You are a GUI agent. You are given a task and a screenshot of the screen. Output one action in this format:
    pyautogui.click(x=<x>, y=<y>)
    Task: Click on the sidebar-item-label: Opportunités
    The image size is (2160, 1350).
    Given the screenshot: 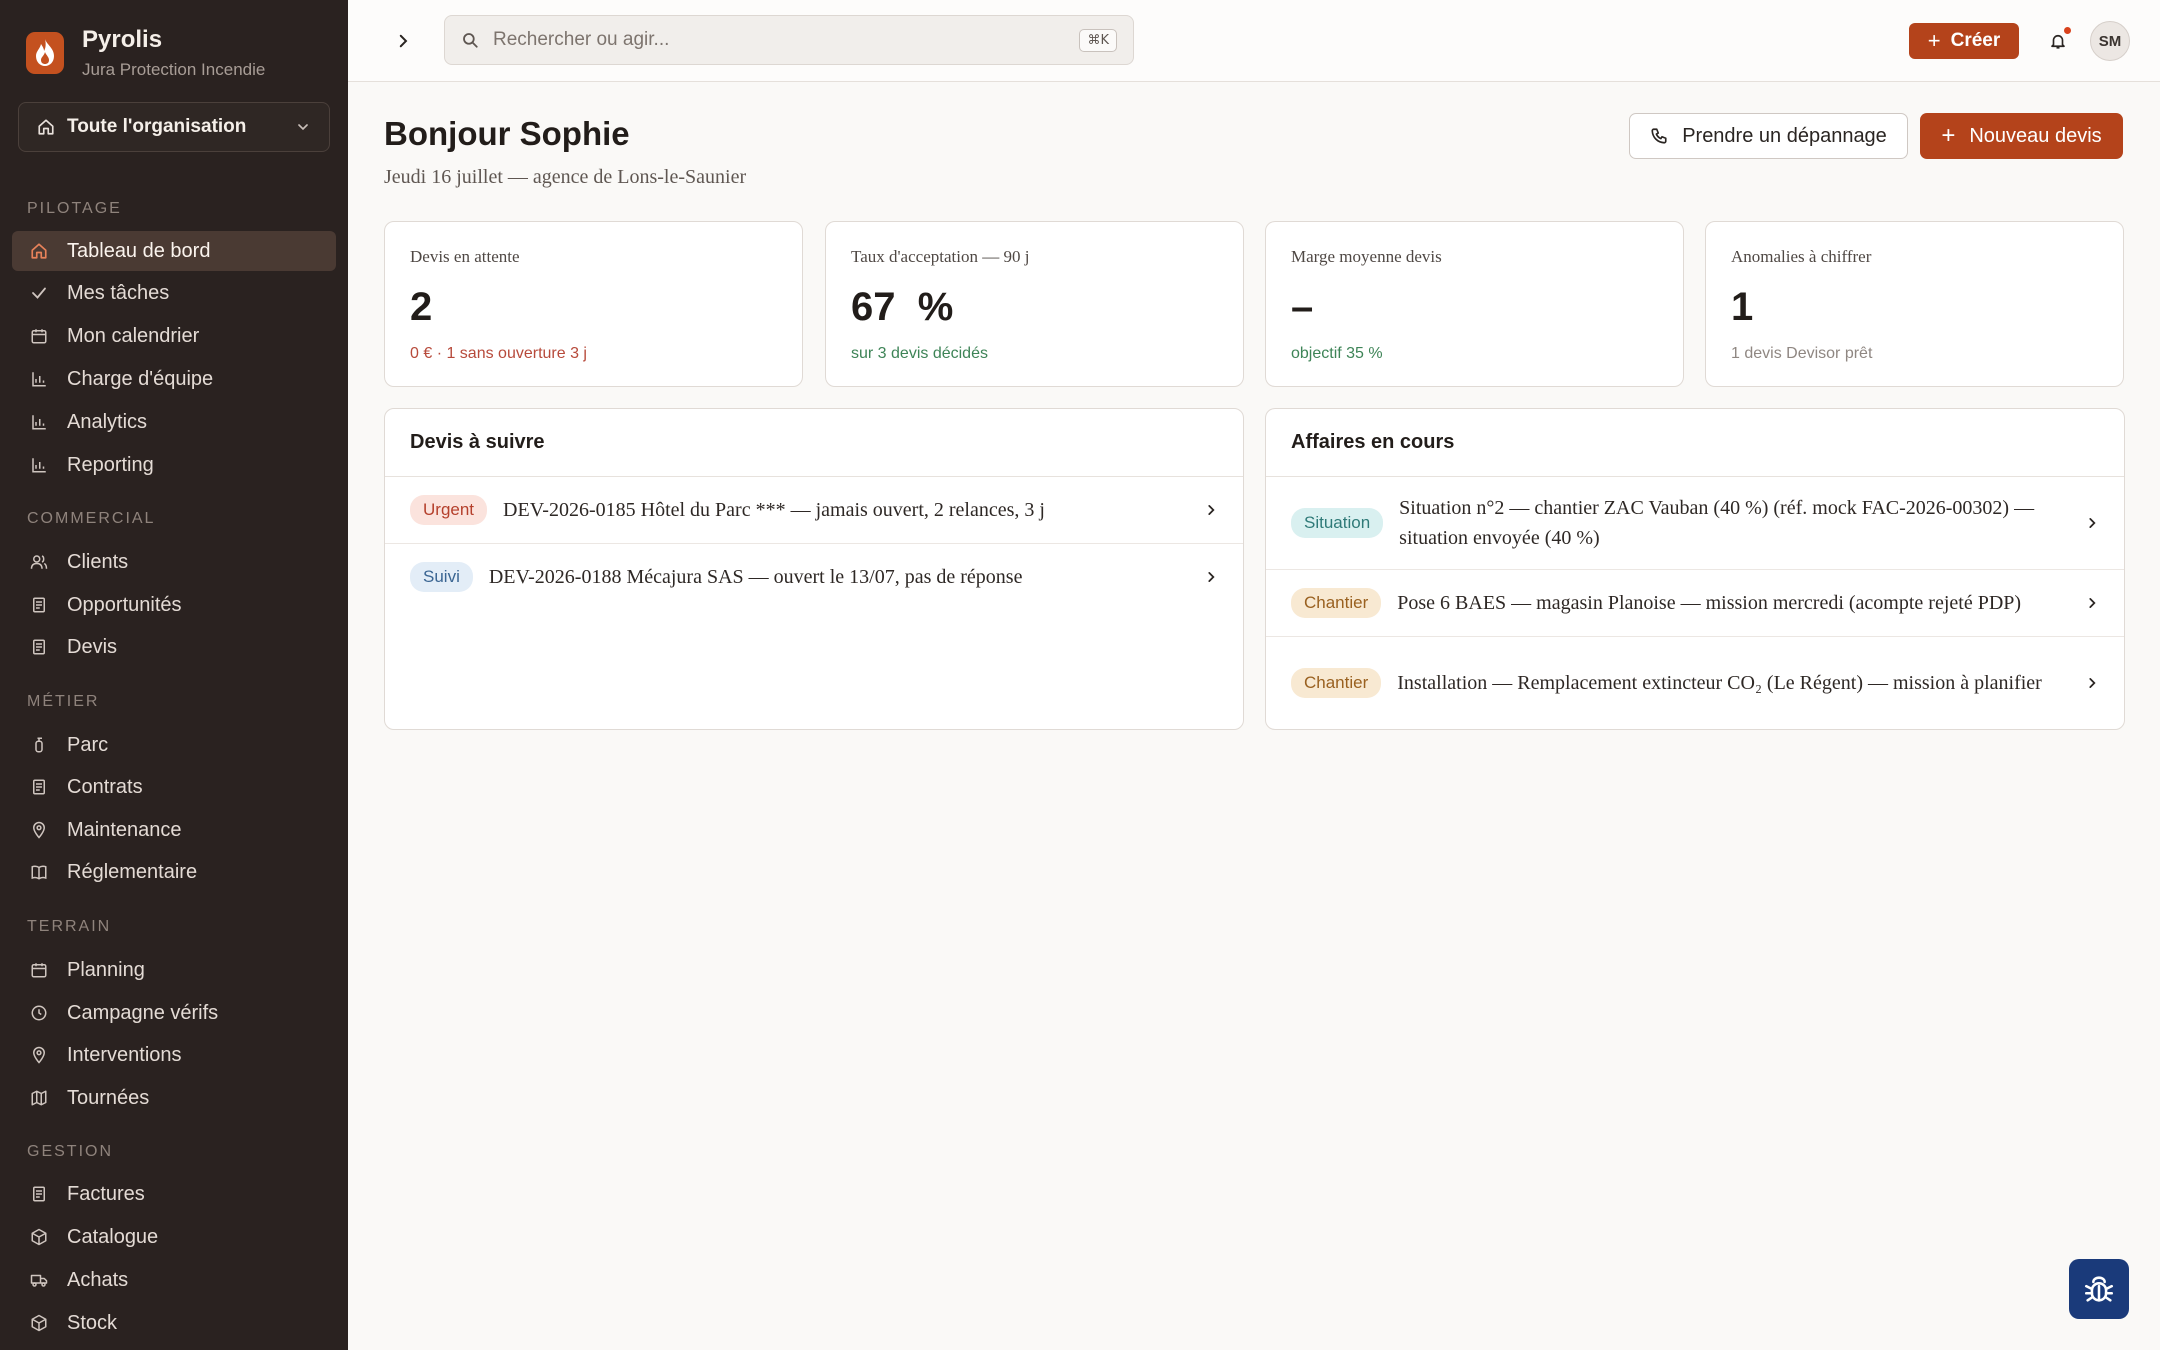 What is the action you would take?
    pyautogui.click(x=124, y=604)
    